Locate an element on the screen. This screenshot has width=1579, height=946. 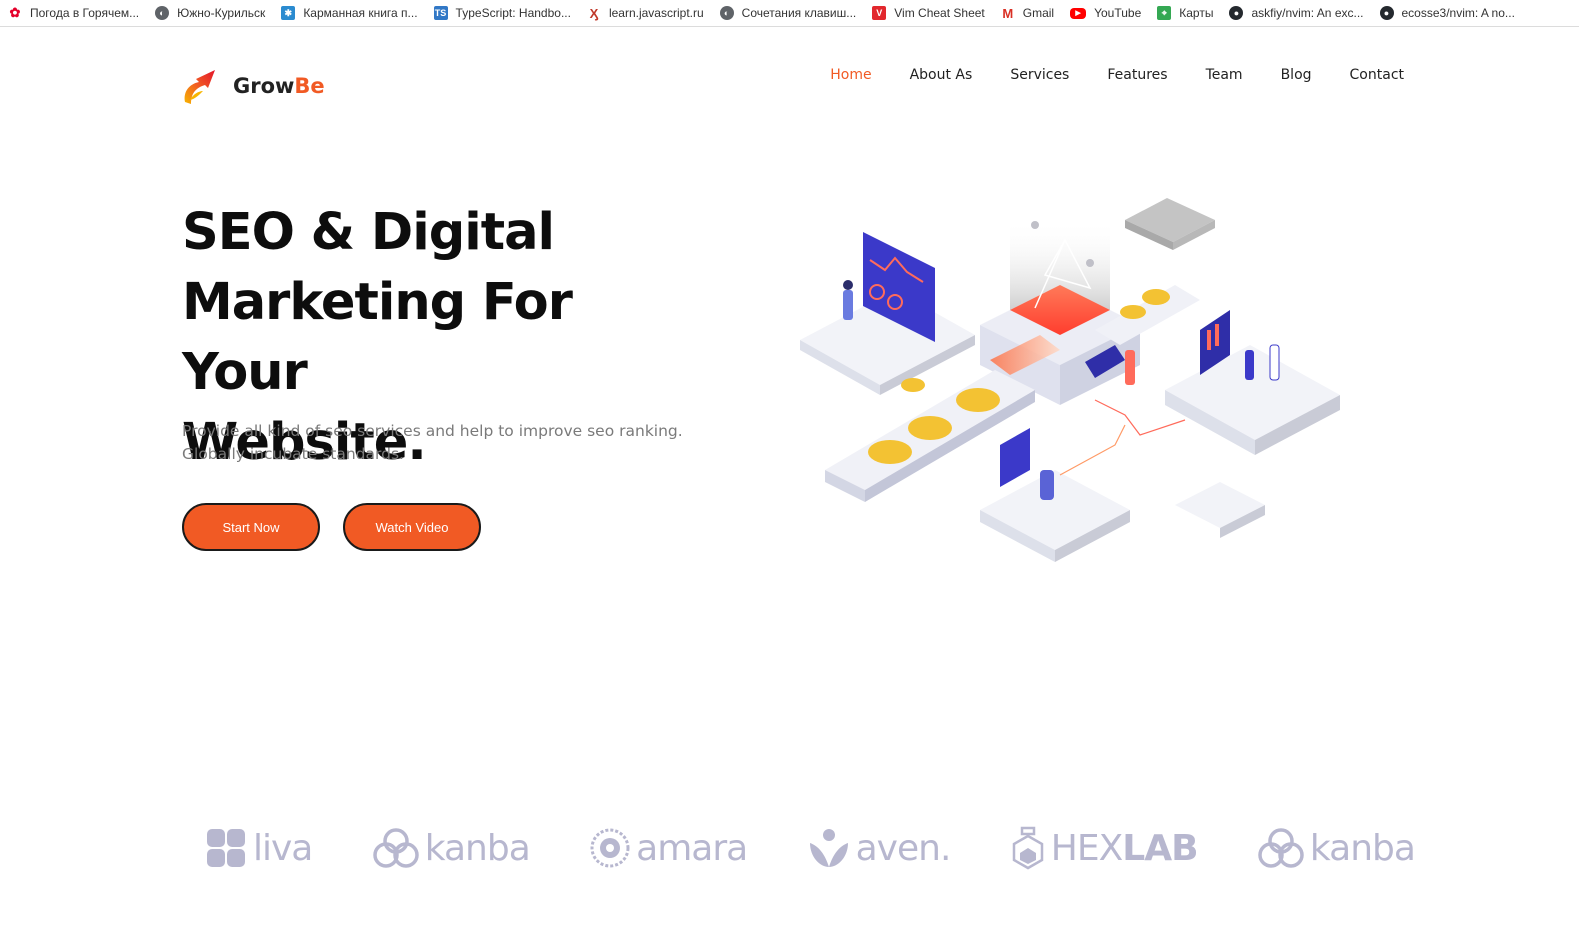
bookmark-item: ▶ YouTube is located at coordinates (1105, 13).